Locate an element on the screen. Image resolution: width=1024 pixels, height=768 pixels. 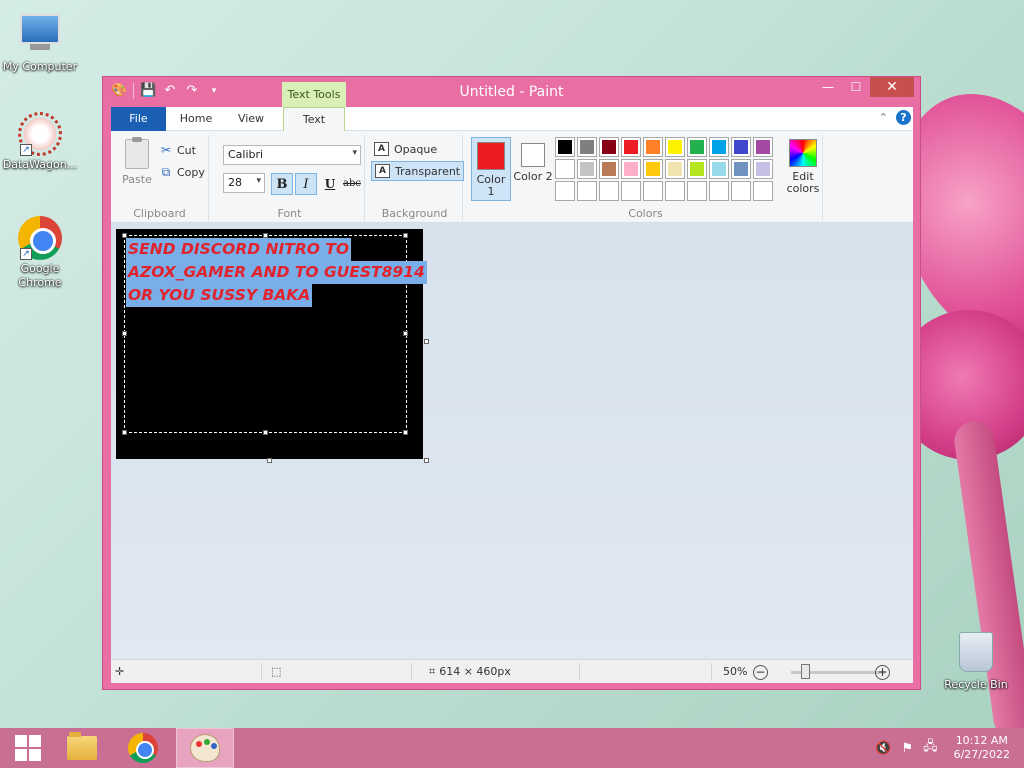
computer-icon is located at coordinates (40, 36).